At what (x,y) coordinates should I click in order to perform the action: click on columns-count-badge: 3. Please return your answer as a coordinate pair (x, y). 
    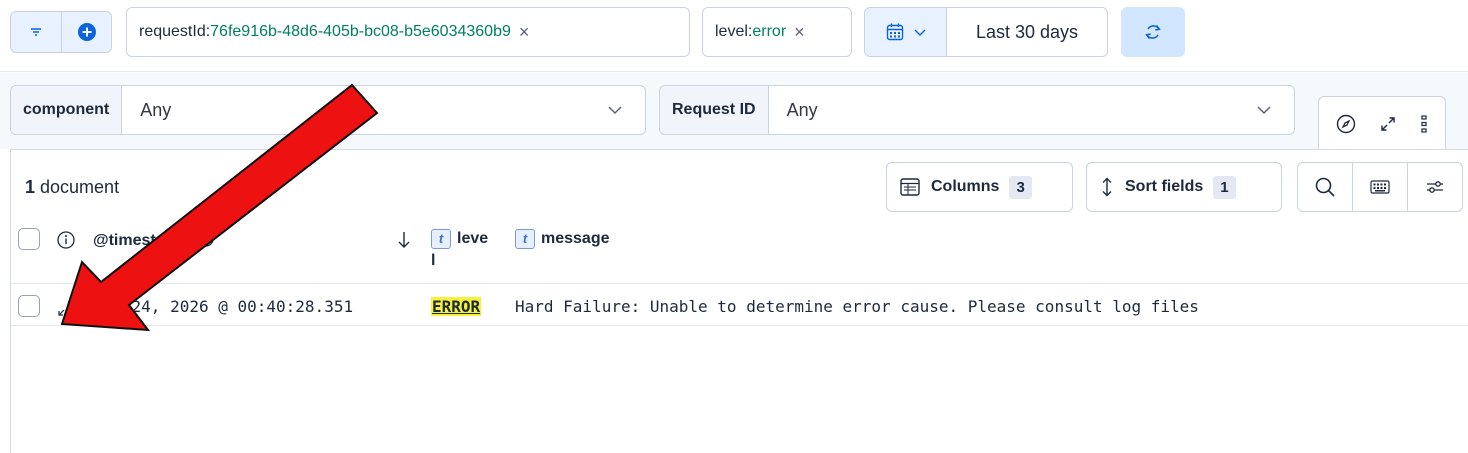
    Looking at the image, I should click on (1020, 187).